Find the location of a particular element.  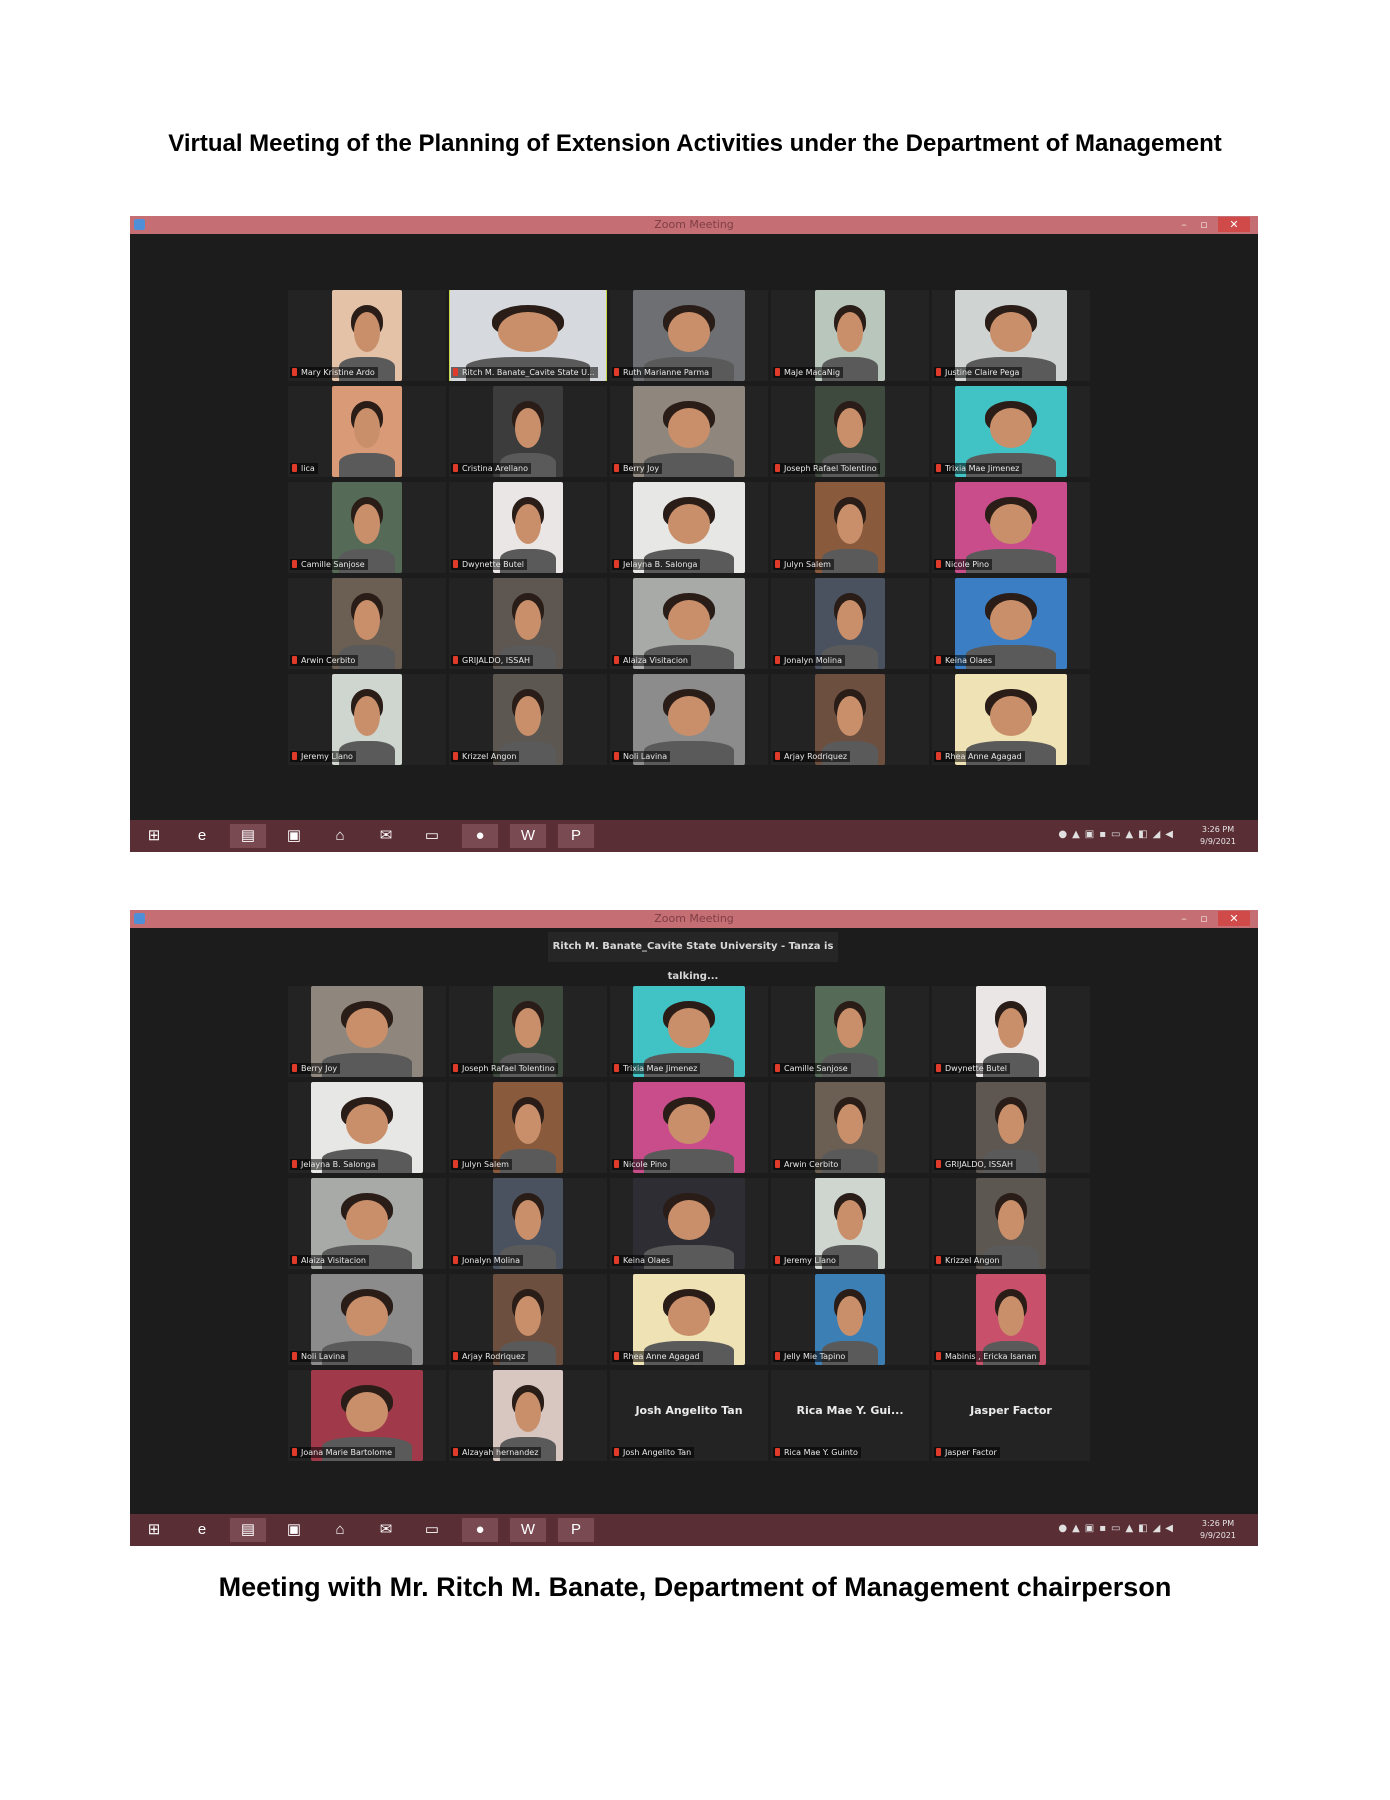

participant-tile: Ruth Marianne Parma is located at coordinates (689, 335).